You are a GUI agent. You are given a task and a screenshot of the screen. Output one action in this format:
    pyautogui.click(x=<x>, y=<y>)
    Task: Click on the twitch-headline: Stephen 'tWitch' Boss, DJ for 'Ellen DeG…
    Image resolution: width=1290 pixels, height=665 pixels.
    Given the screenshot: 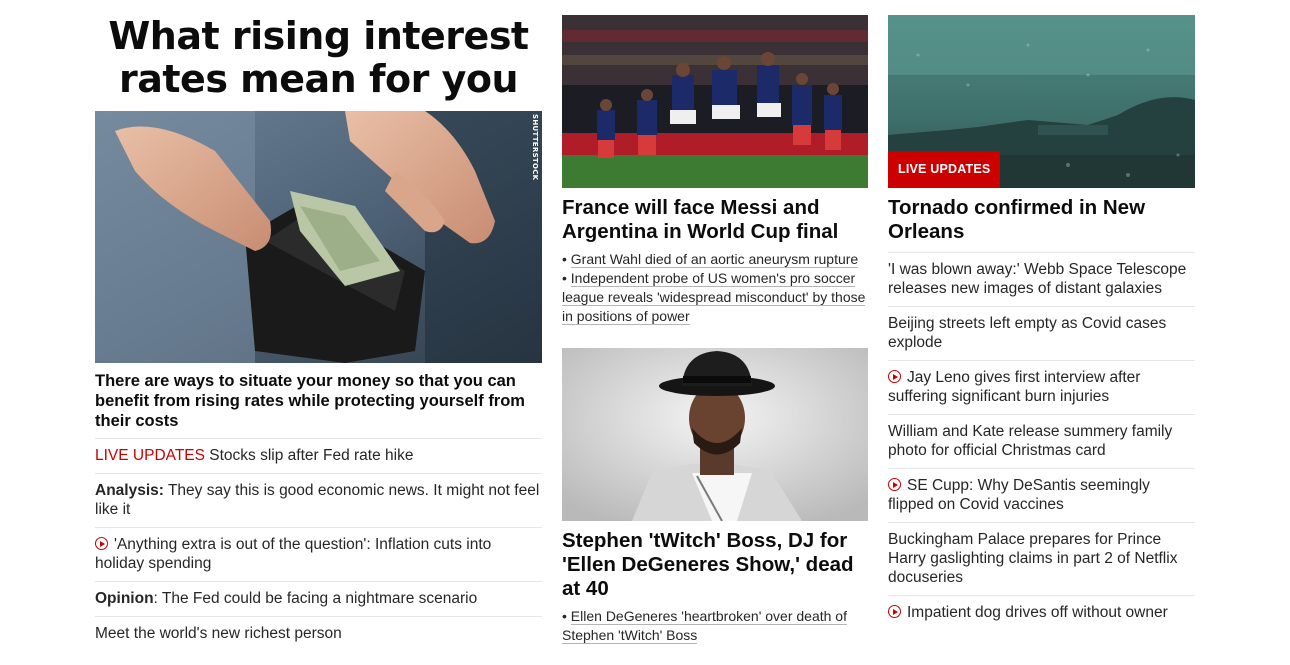 What is the action you would take?
    pyautogui.click(x=715, y=565)
    